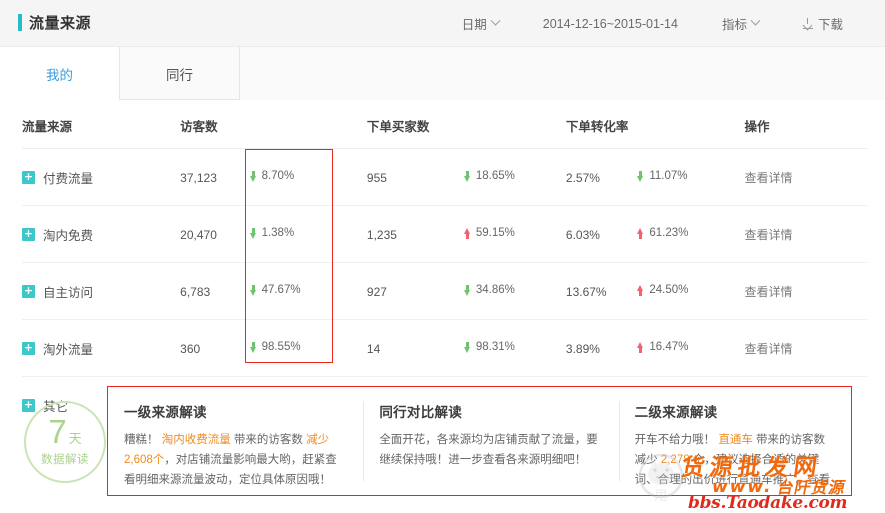 The height and width of the screenshot is (513, 885). I want to click on source-cell-inner: + 自主访问, so click(101, 291).